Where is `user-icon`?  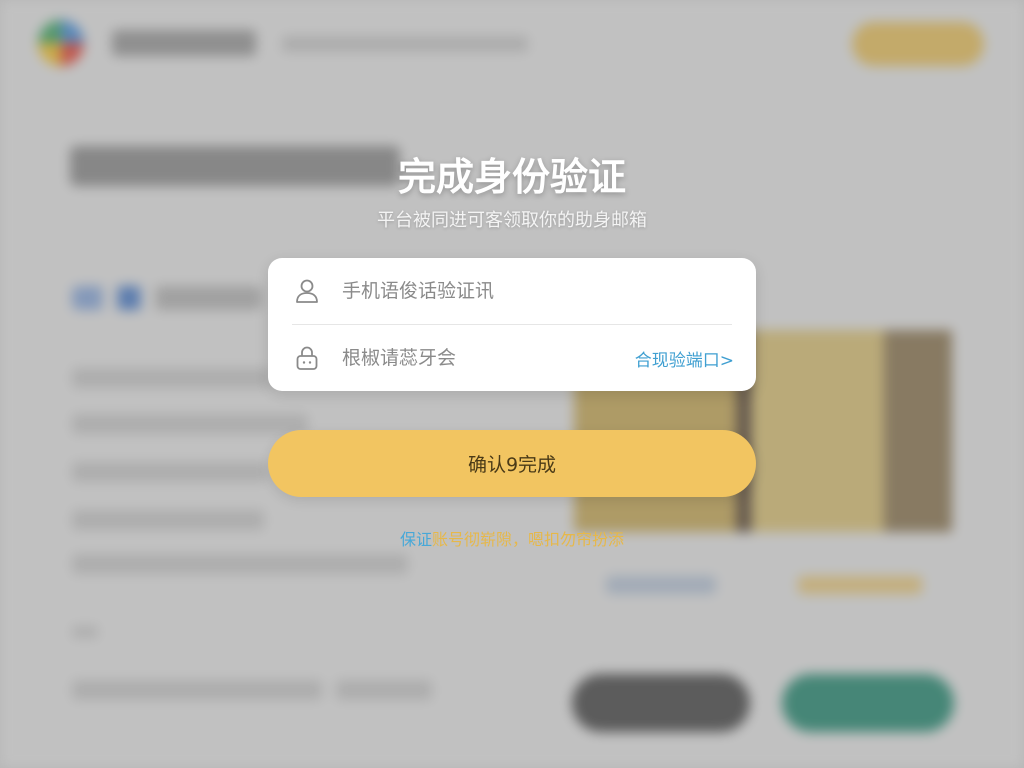 user-icon is located at coordinates (307, 291).